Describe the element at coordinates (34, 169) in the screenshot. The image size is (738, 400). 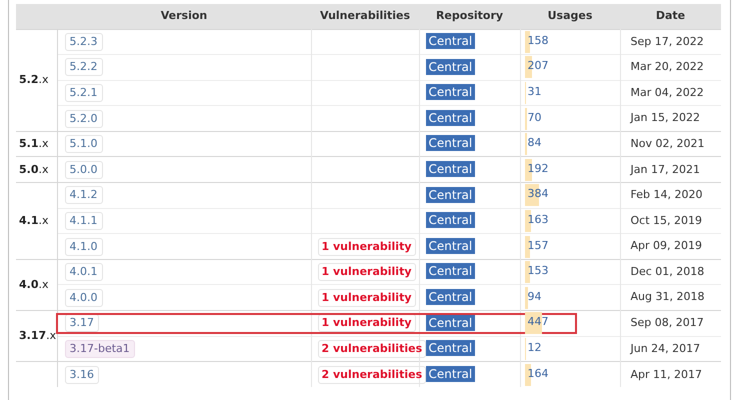
I see `version-group-label: 5.0.x` at that location.